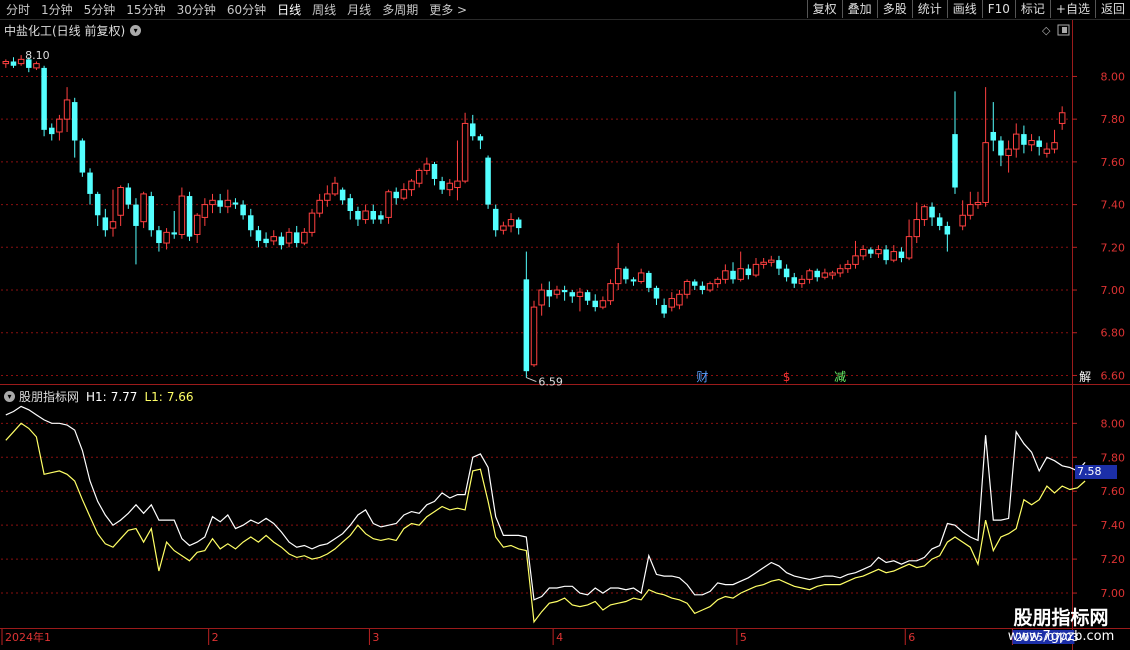 This screenshot has height=650, width=1130. What do you see at coordinates (787, 377) in the screenshot?
I see `event-marker: $` at bounding box center [787, 377].